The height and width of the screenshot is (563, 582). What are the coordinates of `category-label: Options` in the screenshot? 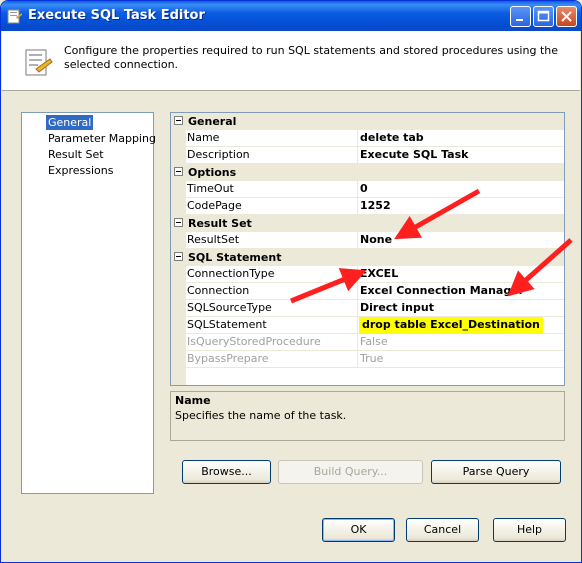 It's located at (212, 172).